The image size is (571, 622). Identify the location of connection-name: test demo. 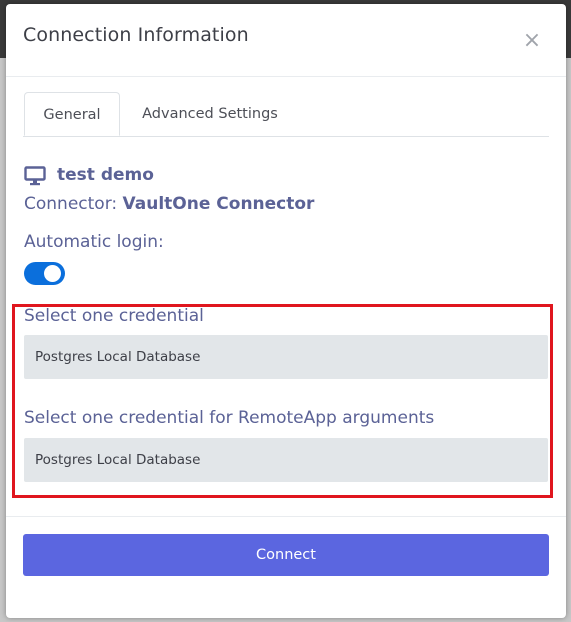
(105, 175).